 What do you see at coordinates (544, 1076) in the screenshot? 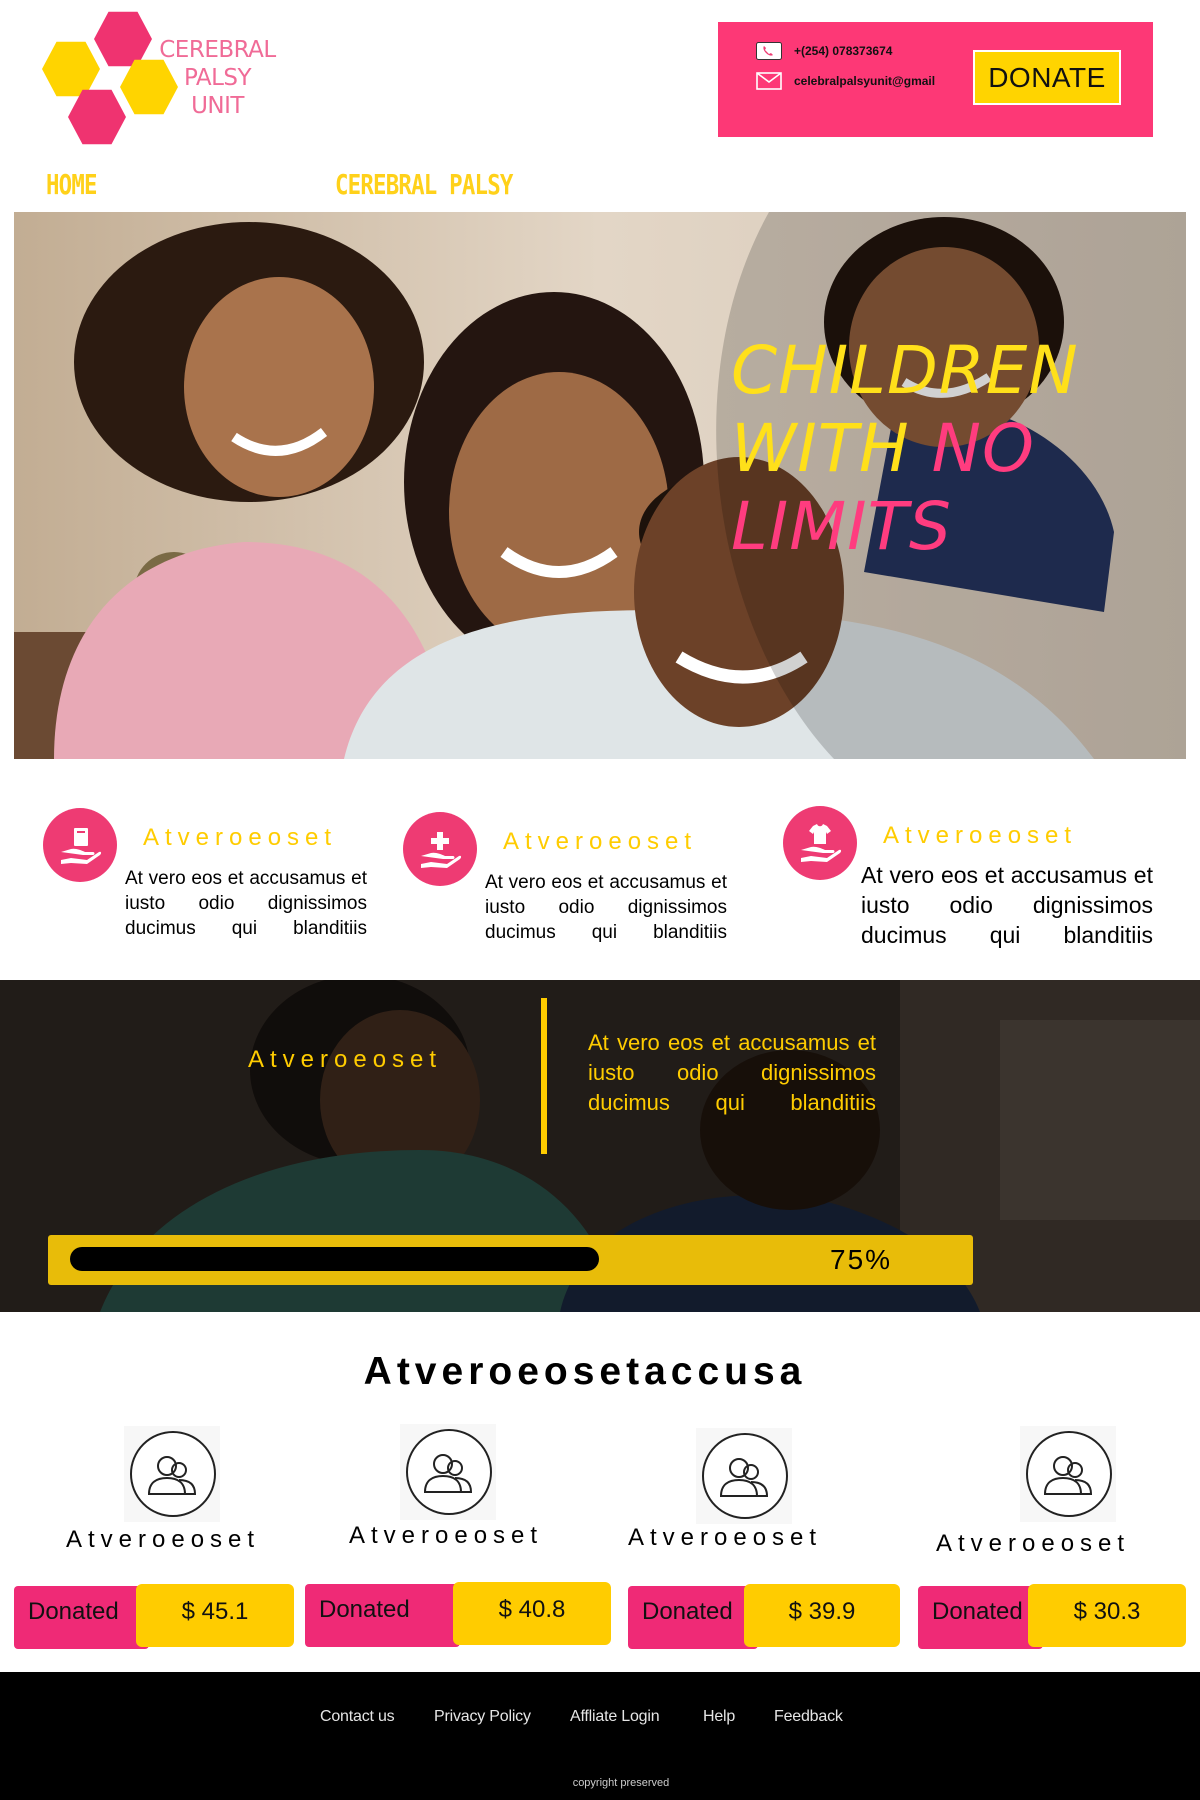
I see `mission-divider` at bounding box center [544, 1076].